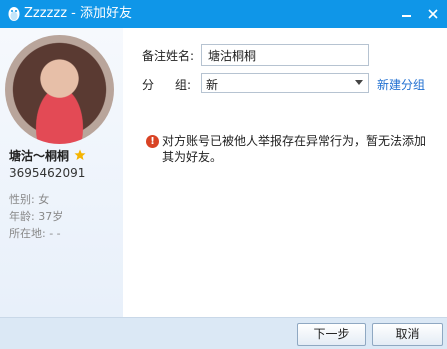  I want to click on group-select: 新, so click(285, 83).